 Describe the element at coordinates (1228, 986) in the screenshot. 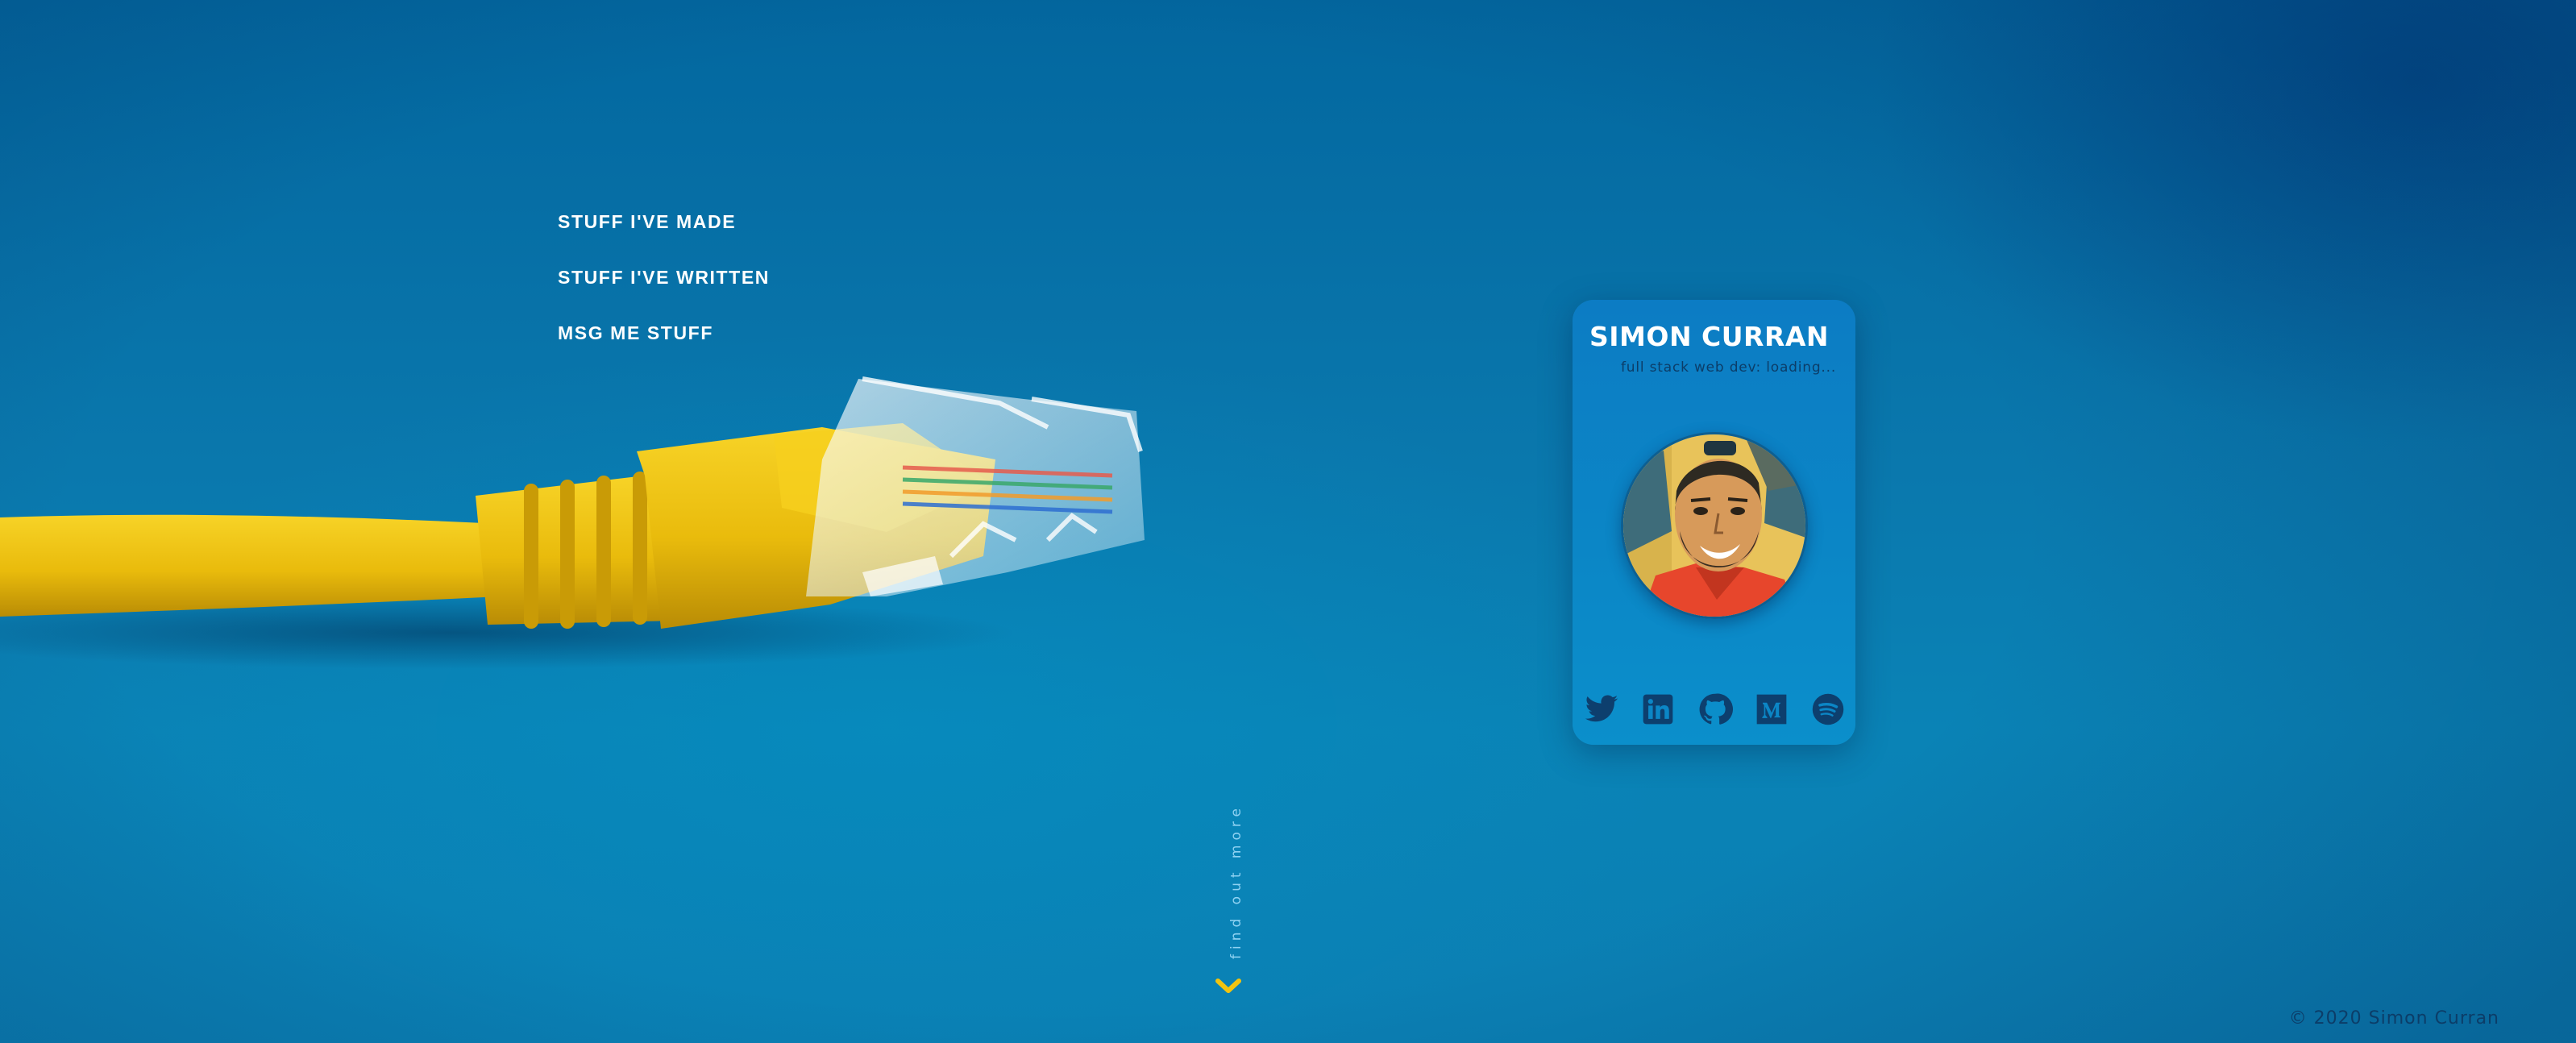

I see `chevron-down-icon` at that location.